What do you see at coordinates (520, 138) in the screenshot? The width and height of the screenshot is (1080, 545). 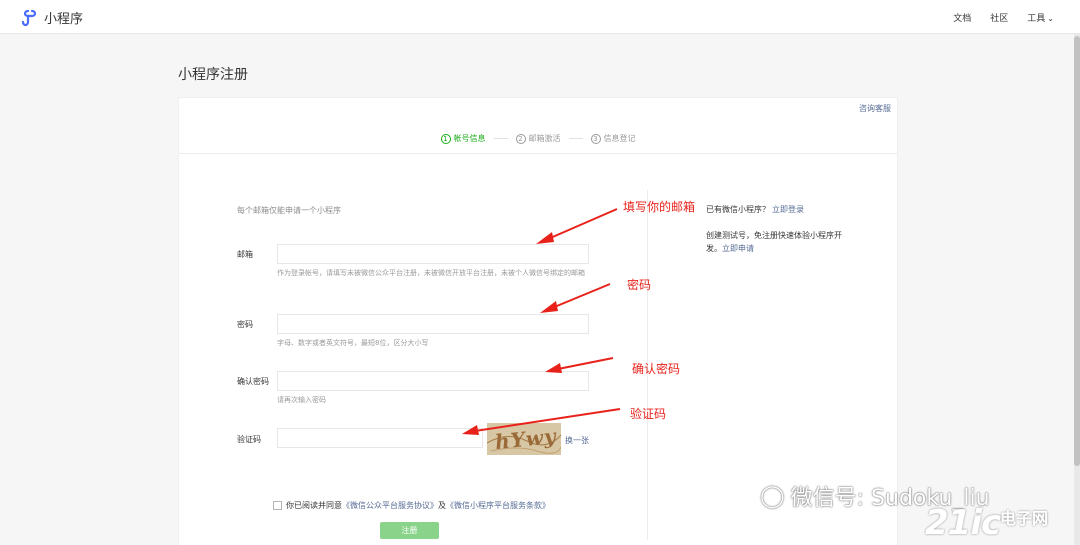 I see `step-number: 2` at bounding box center [520, 138].